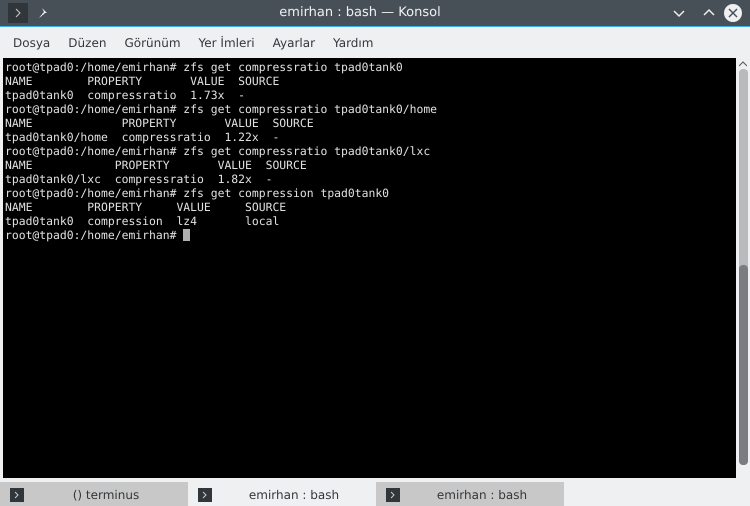  Describe the element at coordinates (138, 179) in the screenshot. I see `terminal-line: tpad0tank0/lxc compressratio 1.82x -` at that location.